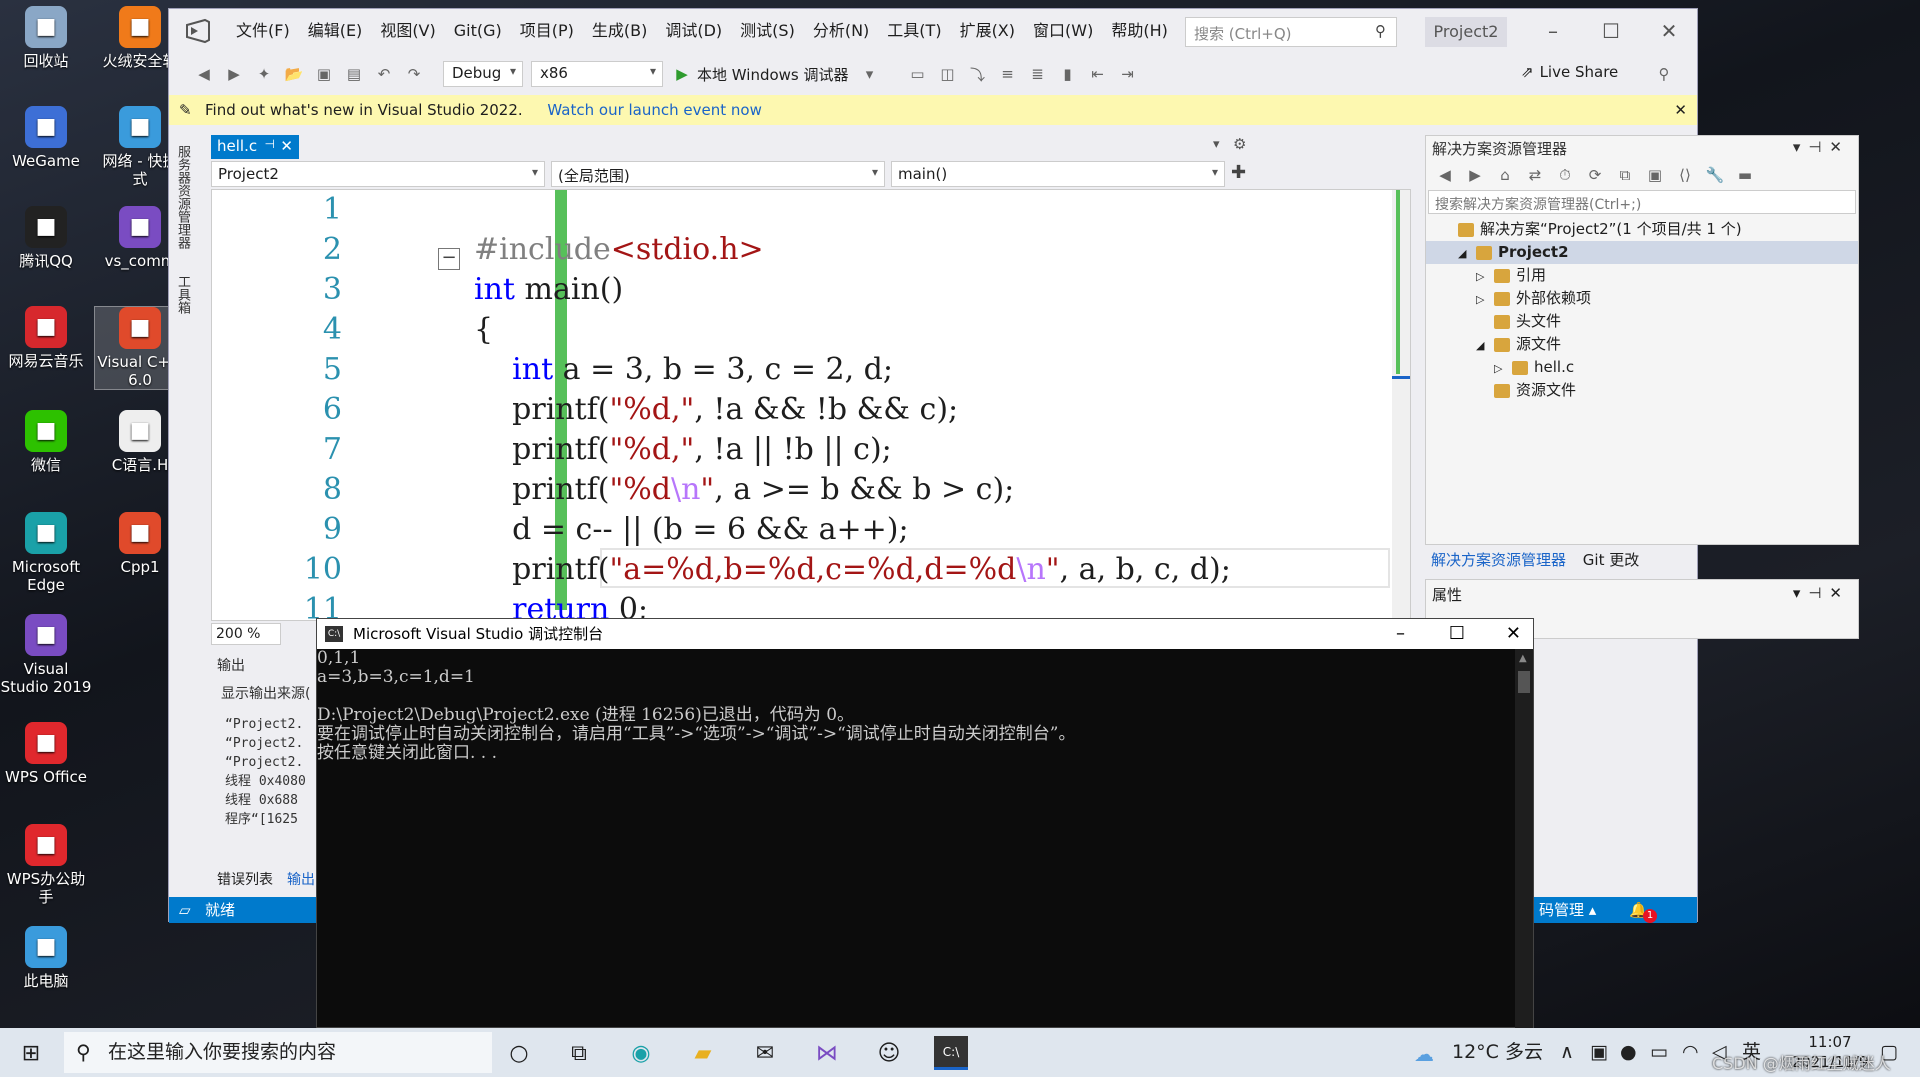 This screenshot has height=1077, width=1920. I want to click on server-explorer-tab: 服务器资源管理器, so click(182, 197).